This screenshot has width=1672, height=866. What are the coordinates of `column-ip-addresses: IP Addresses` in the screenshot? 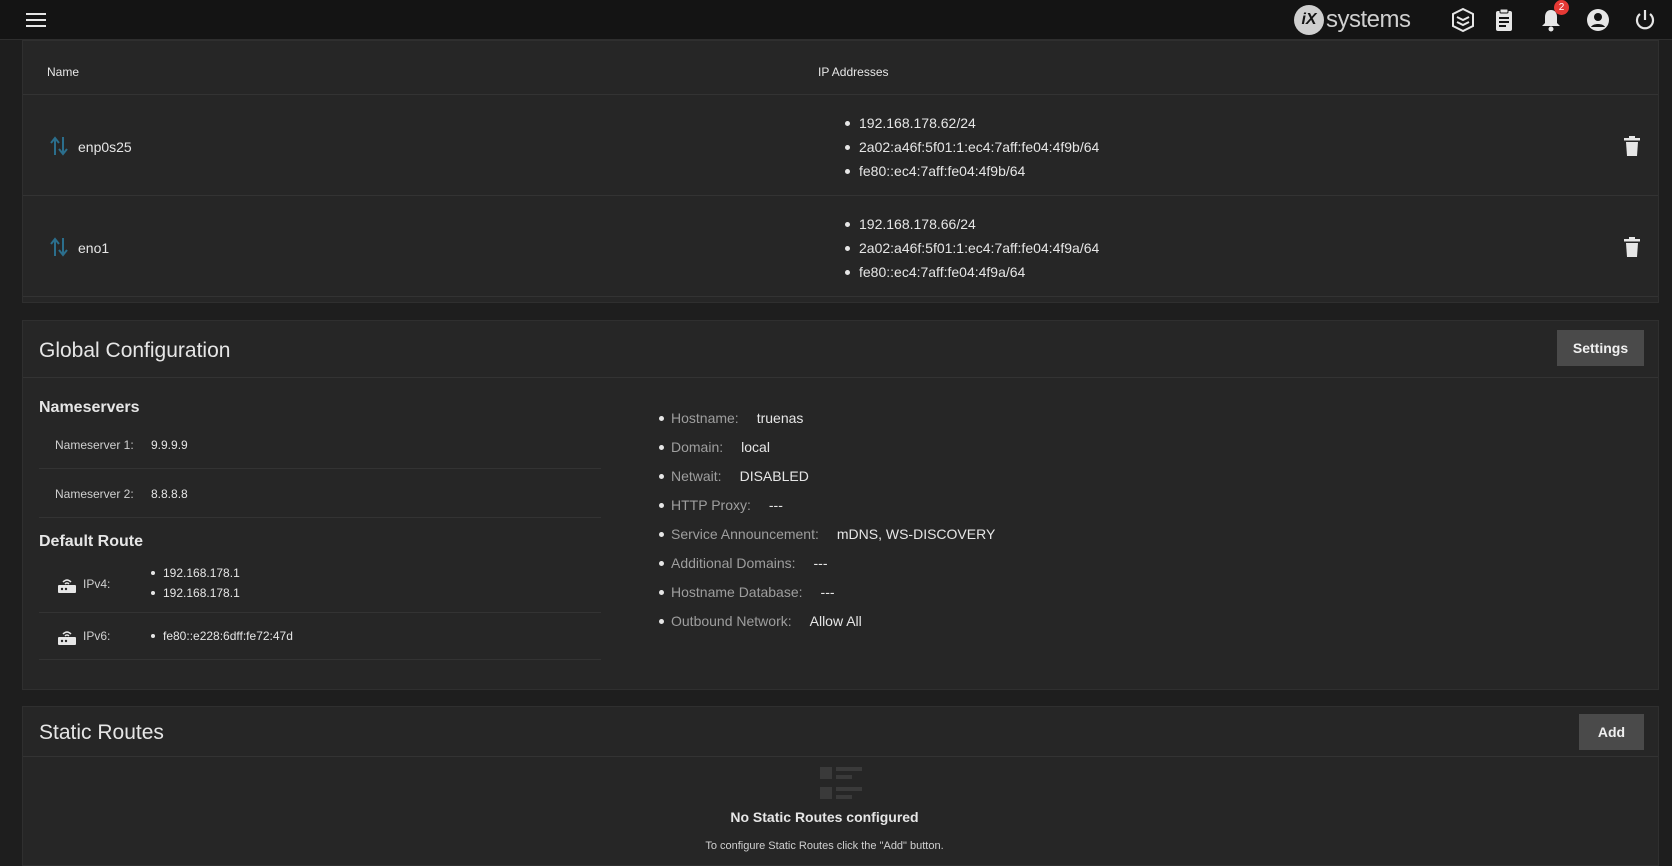 It's located at (853, 72).